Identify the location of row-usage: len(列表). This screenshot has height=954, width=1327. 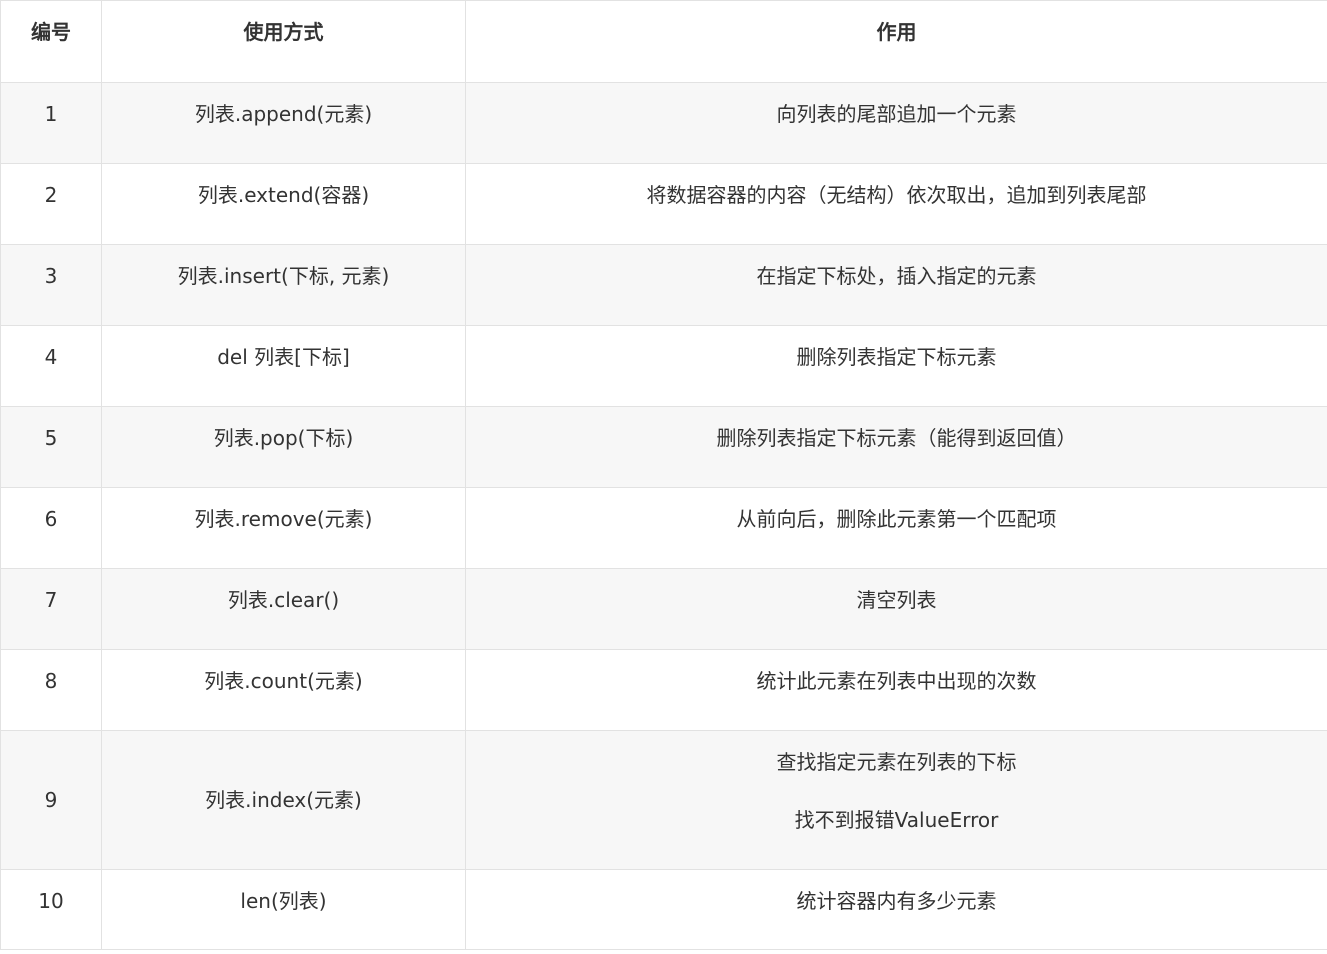
(283, 909).